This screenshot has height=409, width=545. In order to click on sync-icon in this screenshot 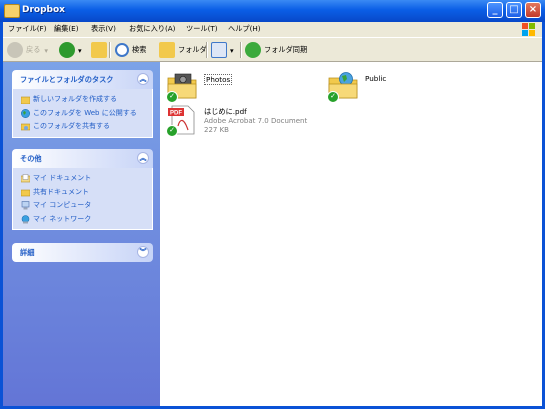, I will do `click(253, 50)`.